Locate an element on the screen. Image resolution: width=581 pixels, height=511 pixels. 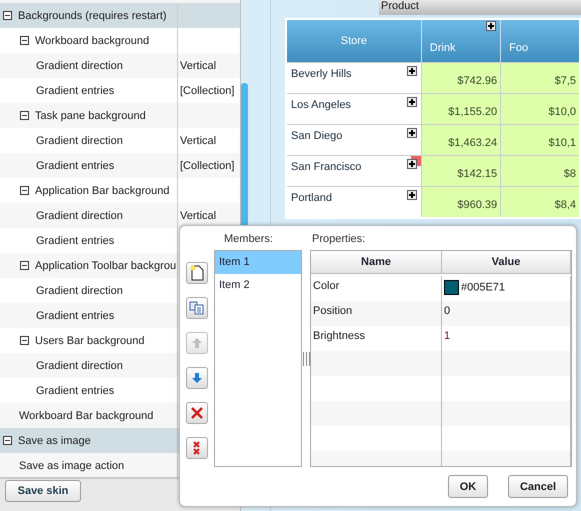
property-name: Brightness is located at coordinates (339, 336).